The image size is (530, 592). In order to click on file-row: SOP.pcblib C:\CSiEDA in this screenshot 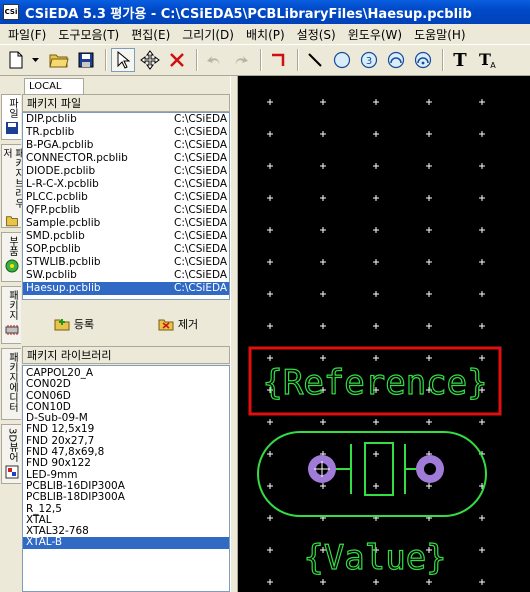, I will do `click(126, 249)`.